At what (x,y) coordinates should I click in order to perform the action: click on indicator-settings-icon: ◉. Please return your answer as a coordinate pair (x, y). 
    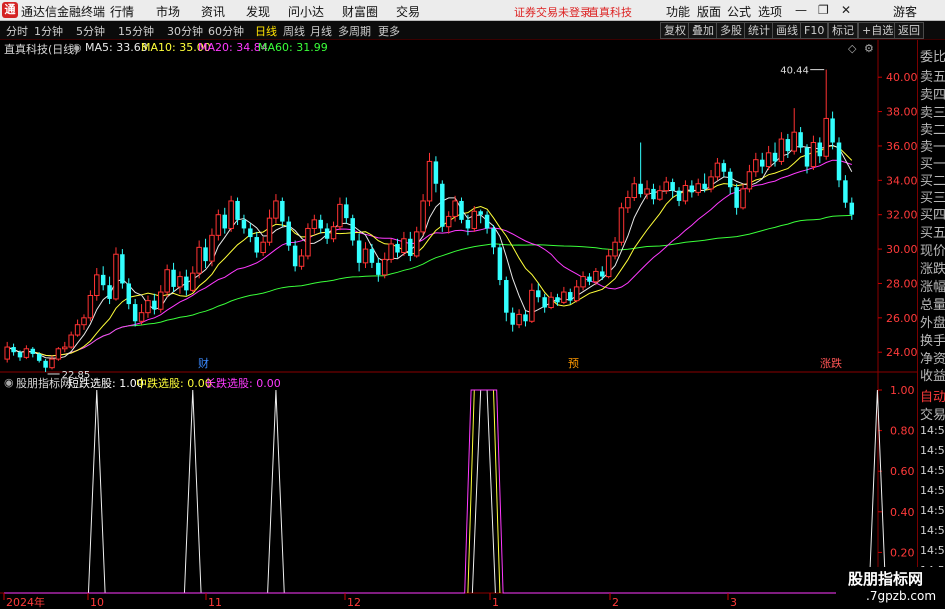
    Looking at the image, I should click on (9, 382).